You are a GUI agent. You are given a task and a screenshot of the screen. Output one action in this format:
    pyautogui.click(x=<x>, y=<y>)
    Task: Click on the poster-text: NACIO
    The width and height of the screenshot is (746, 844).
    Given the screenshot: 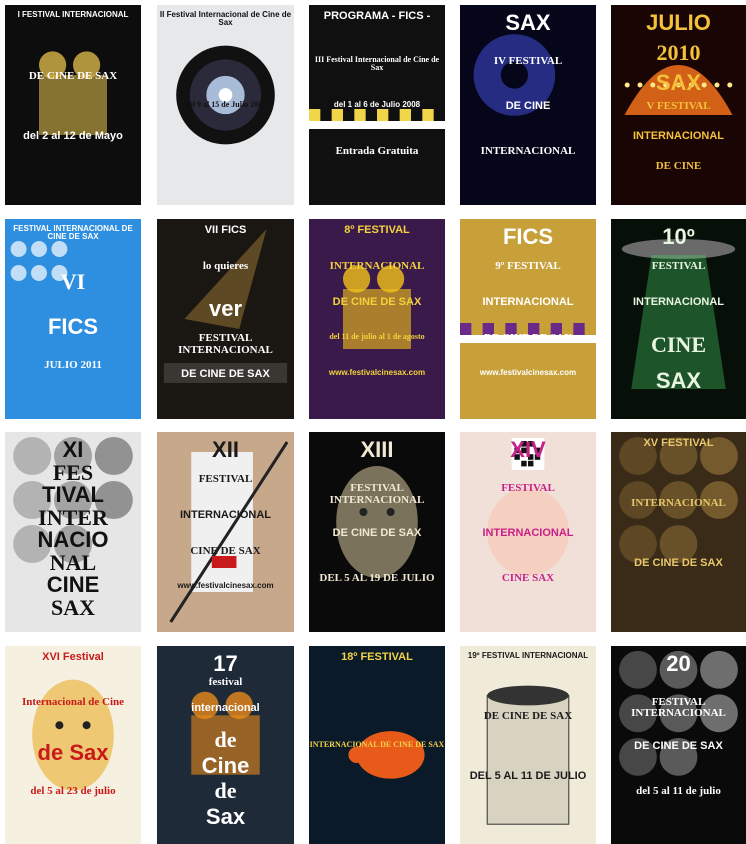 What is the action you would take?
    pyautogui.click(x=73, y=539)
    